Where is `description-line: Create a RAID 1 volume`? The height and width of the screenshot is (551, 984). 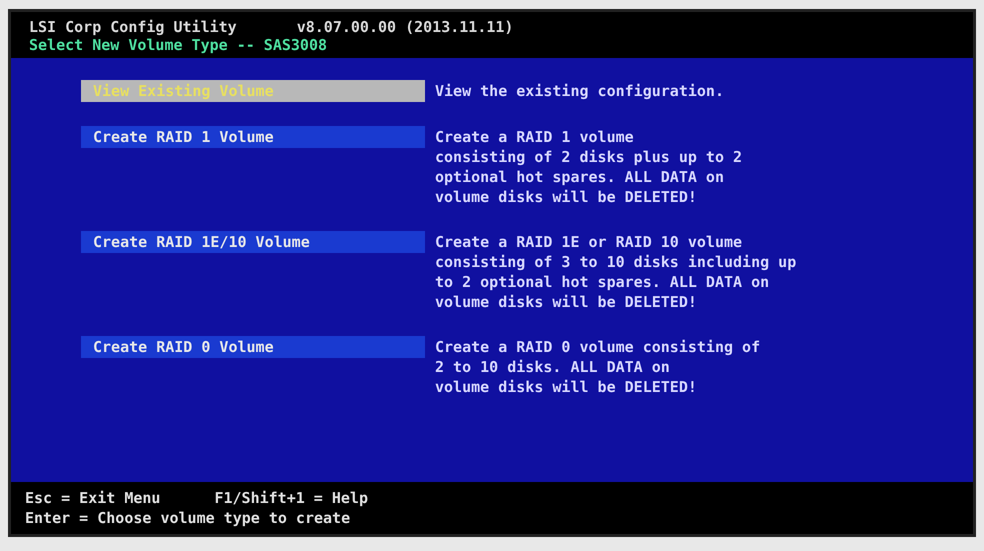 description-line: Create a RAID 1 volume is located at coordinates (535, 137).